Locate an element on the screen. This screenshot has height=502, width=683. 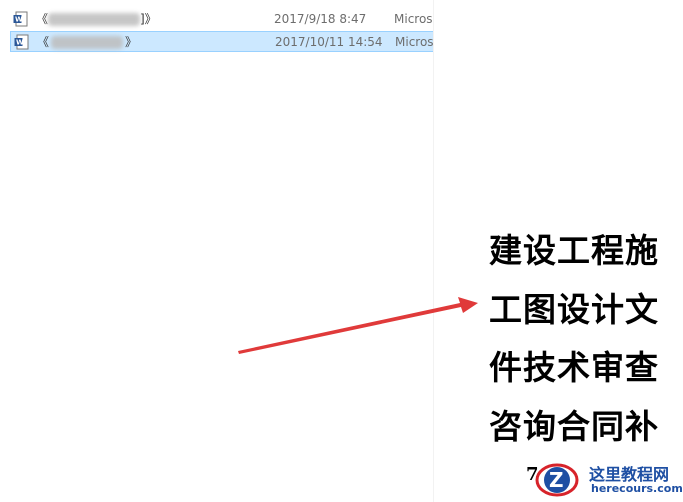
z-logo-icon: Z is located at coordinates (557, 480).